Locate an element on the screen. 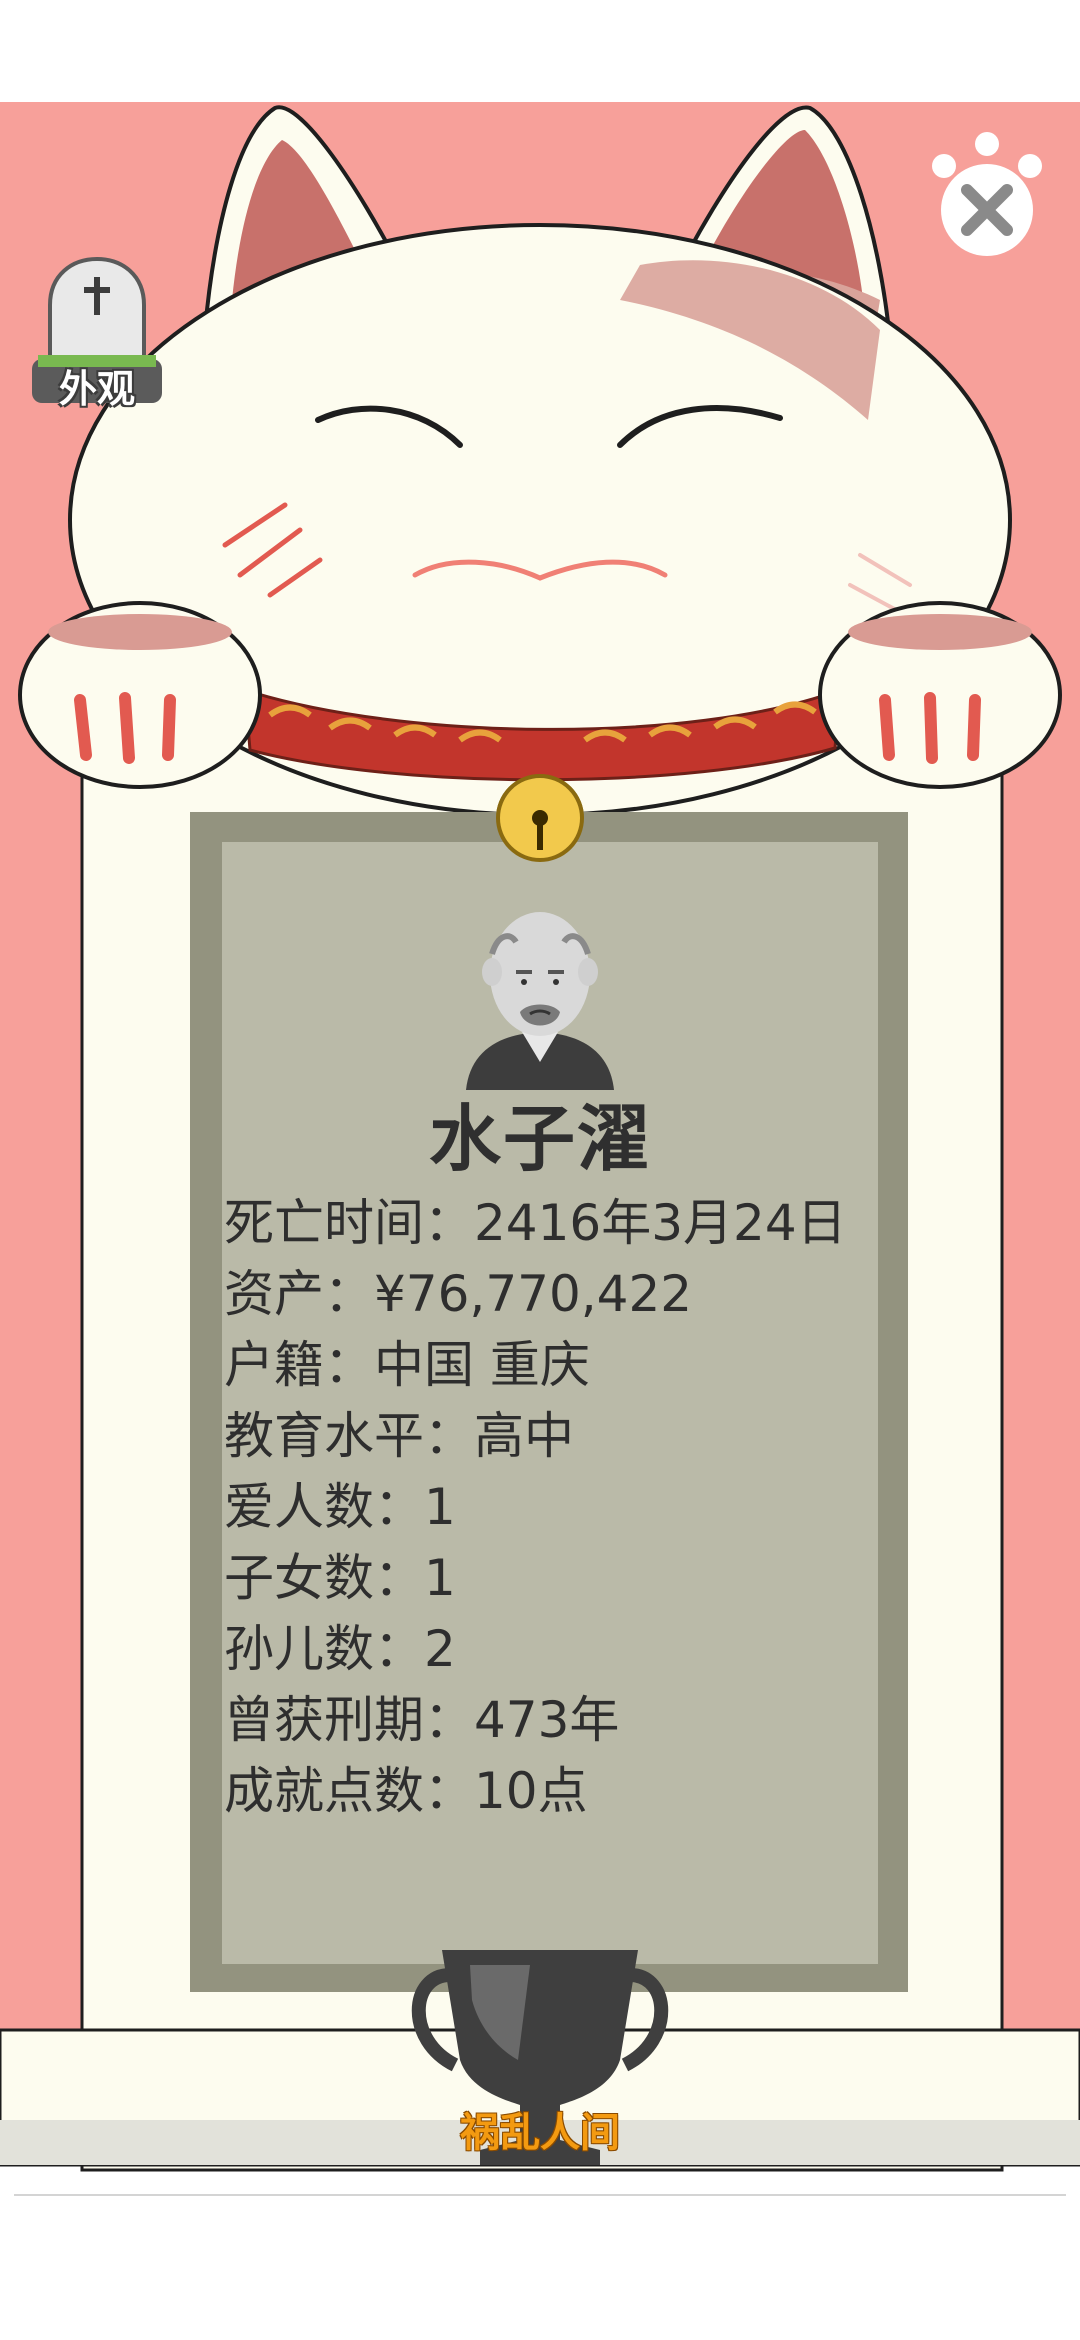  children-row: 子女数：1 is located at coordinates (340, 1578).